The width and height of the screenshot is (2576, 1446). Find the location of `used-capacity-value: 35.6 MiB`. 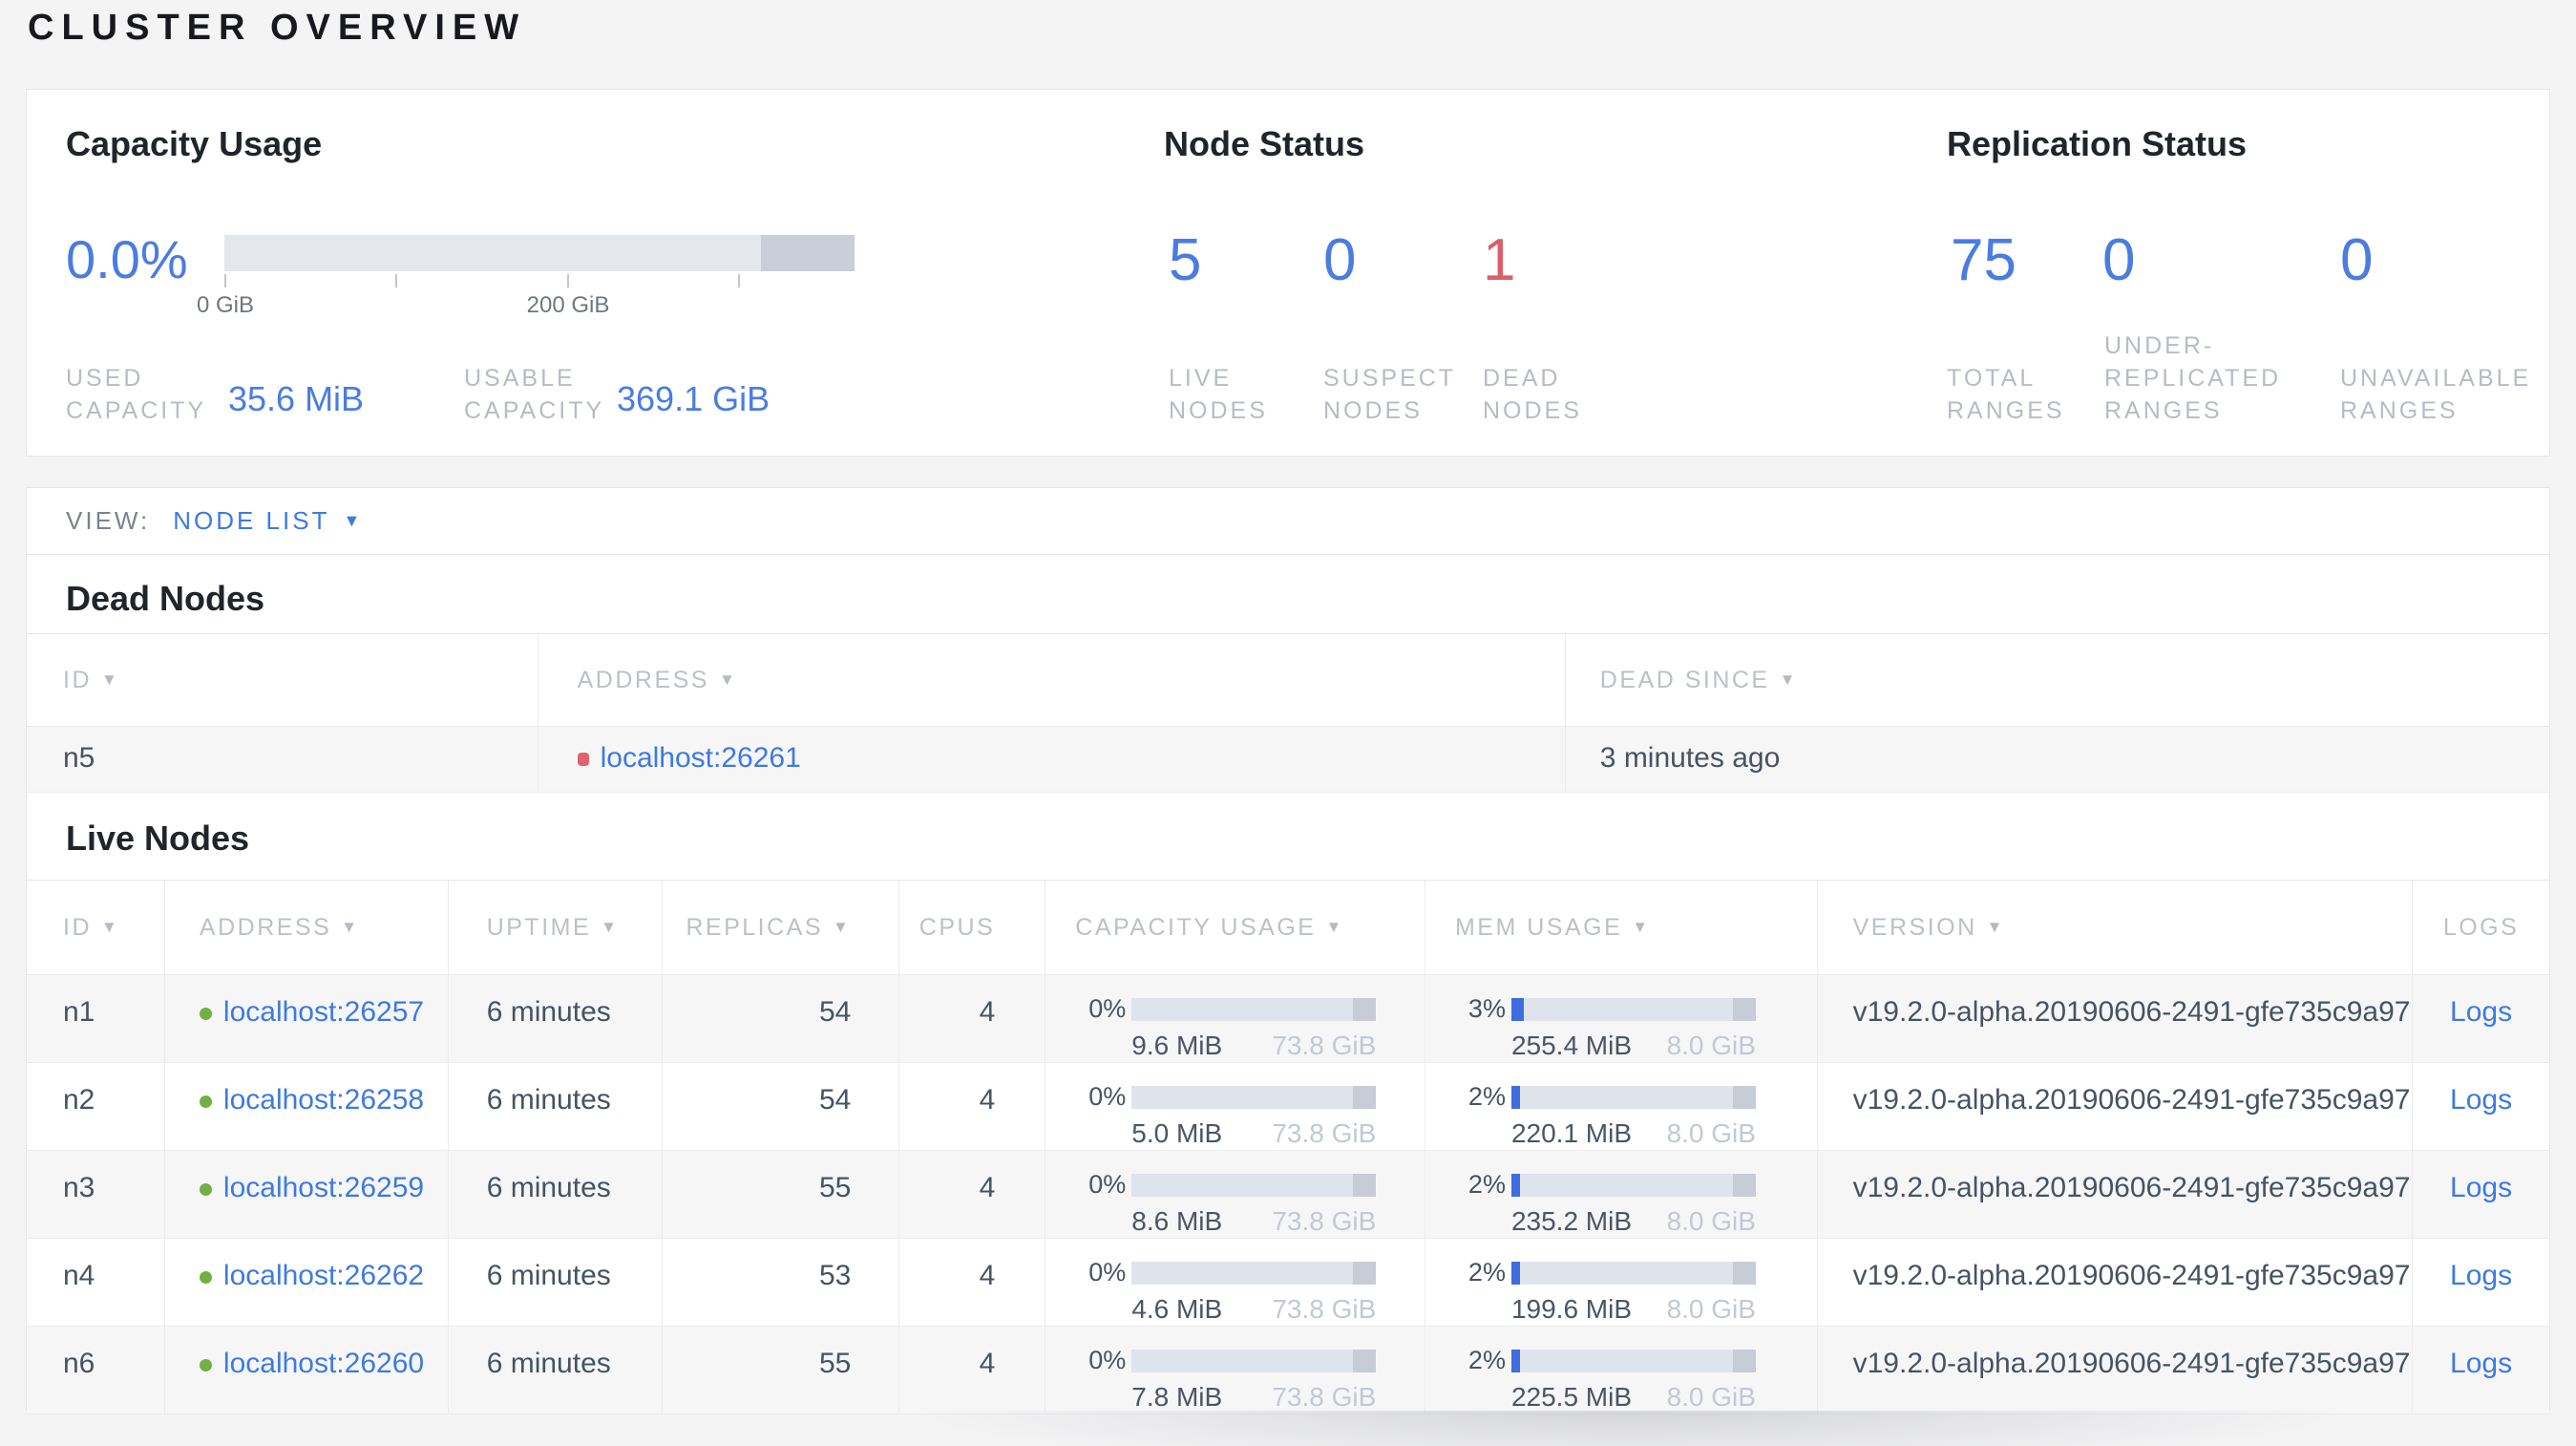

used-capacity-value: 35.6 MiB is located at coordinates (296, 399).